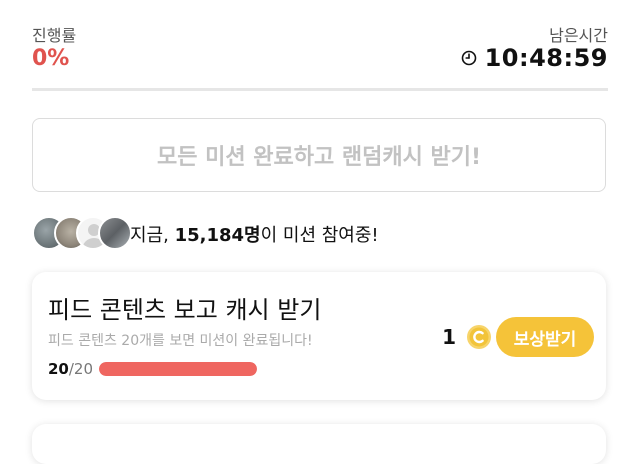 Image resolution: width=640 pixels, height=464 pixels. Describe the element at coordinates (449, 337) in the screenshot. I see `reward-amount: 1` at that location.